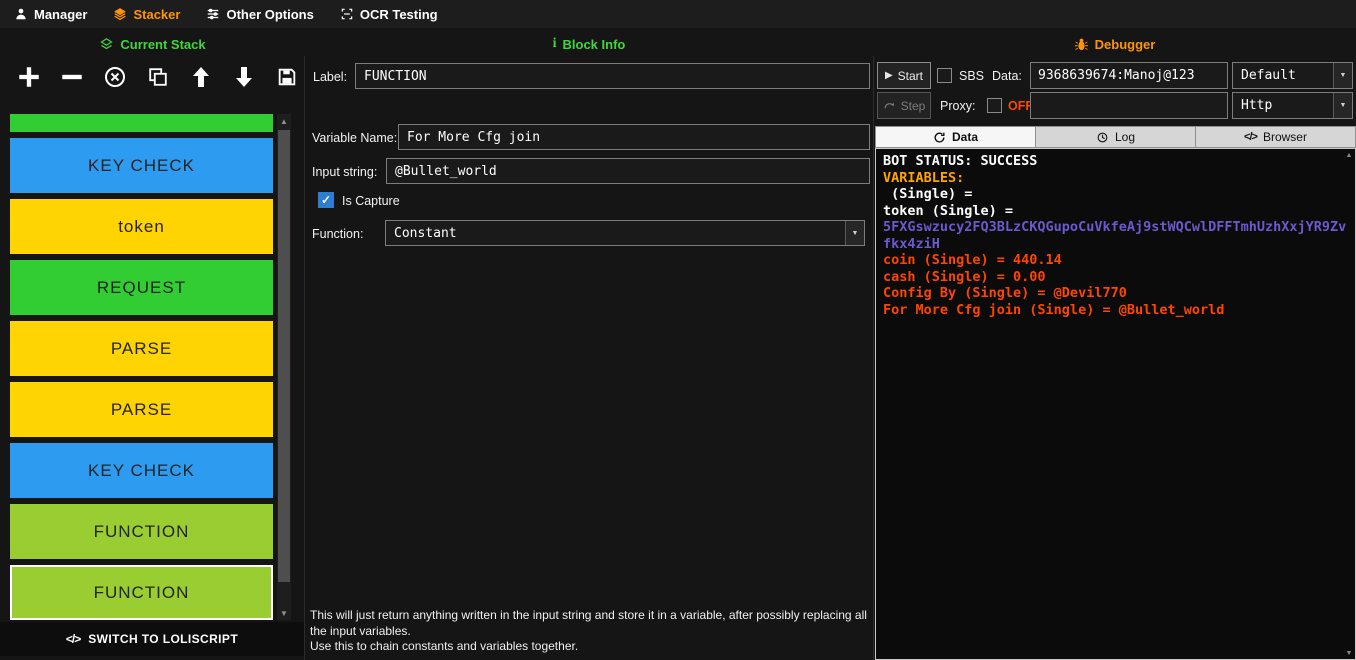 The width and height of the screenshot is (1356, 660). What do you see at coordinates (972, 76) in the screenshot?
I see `sbs-label: SBS` at bounding box center [972, 76].